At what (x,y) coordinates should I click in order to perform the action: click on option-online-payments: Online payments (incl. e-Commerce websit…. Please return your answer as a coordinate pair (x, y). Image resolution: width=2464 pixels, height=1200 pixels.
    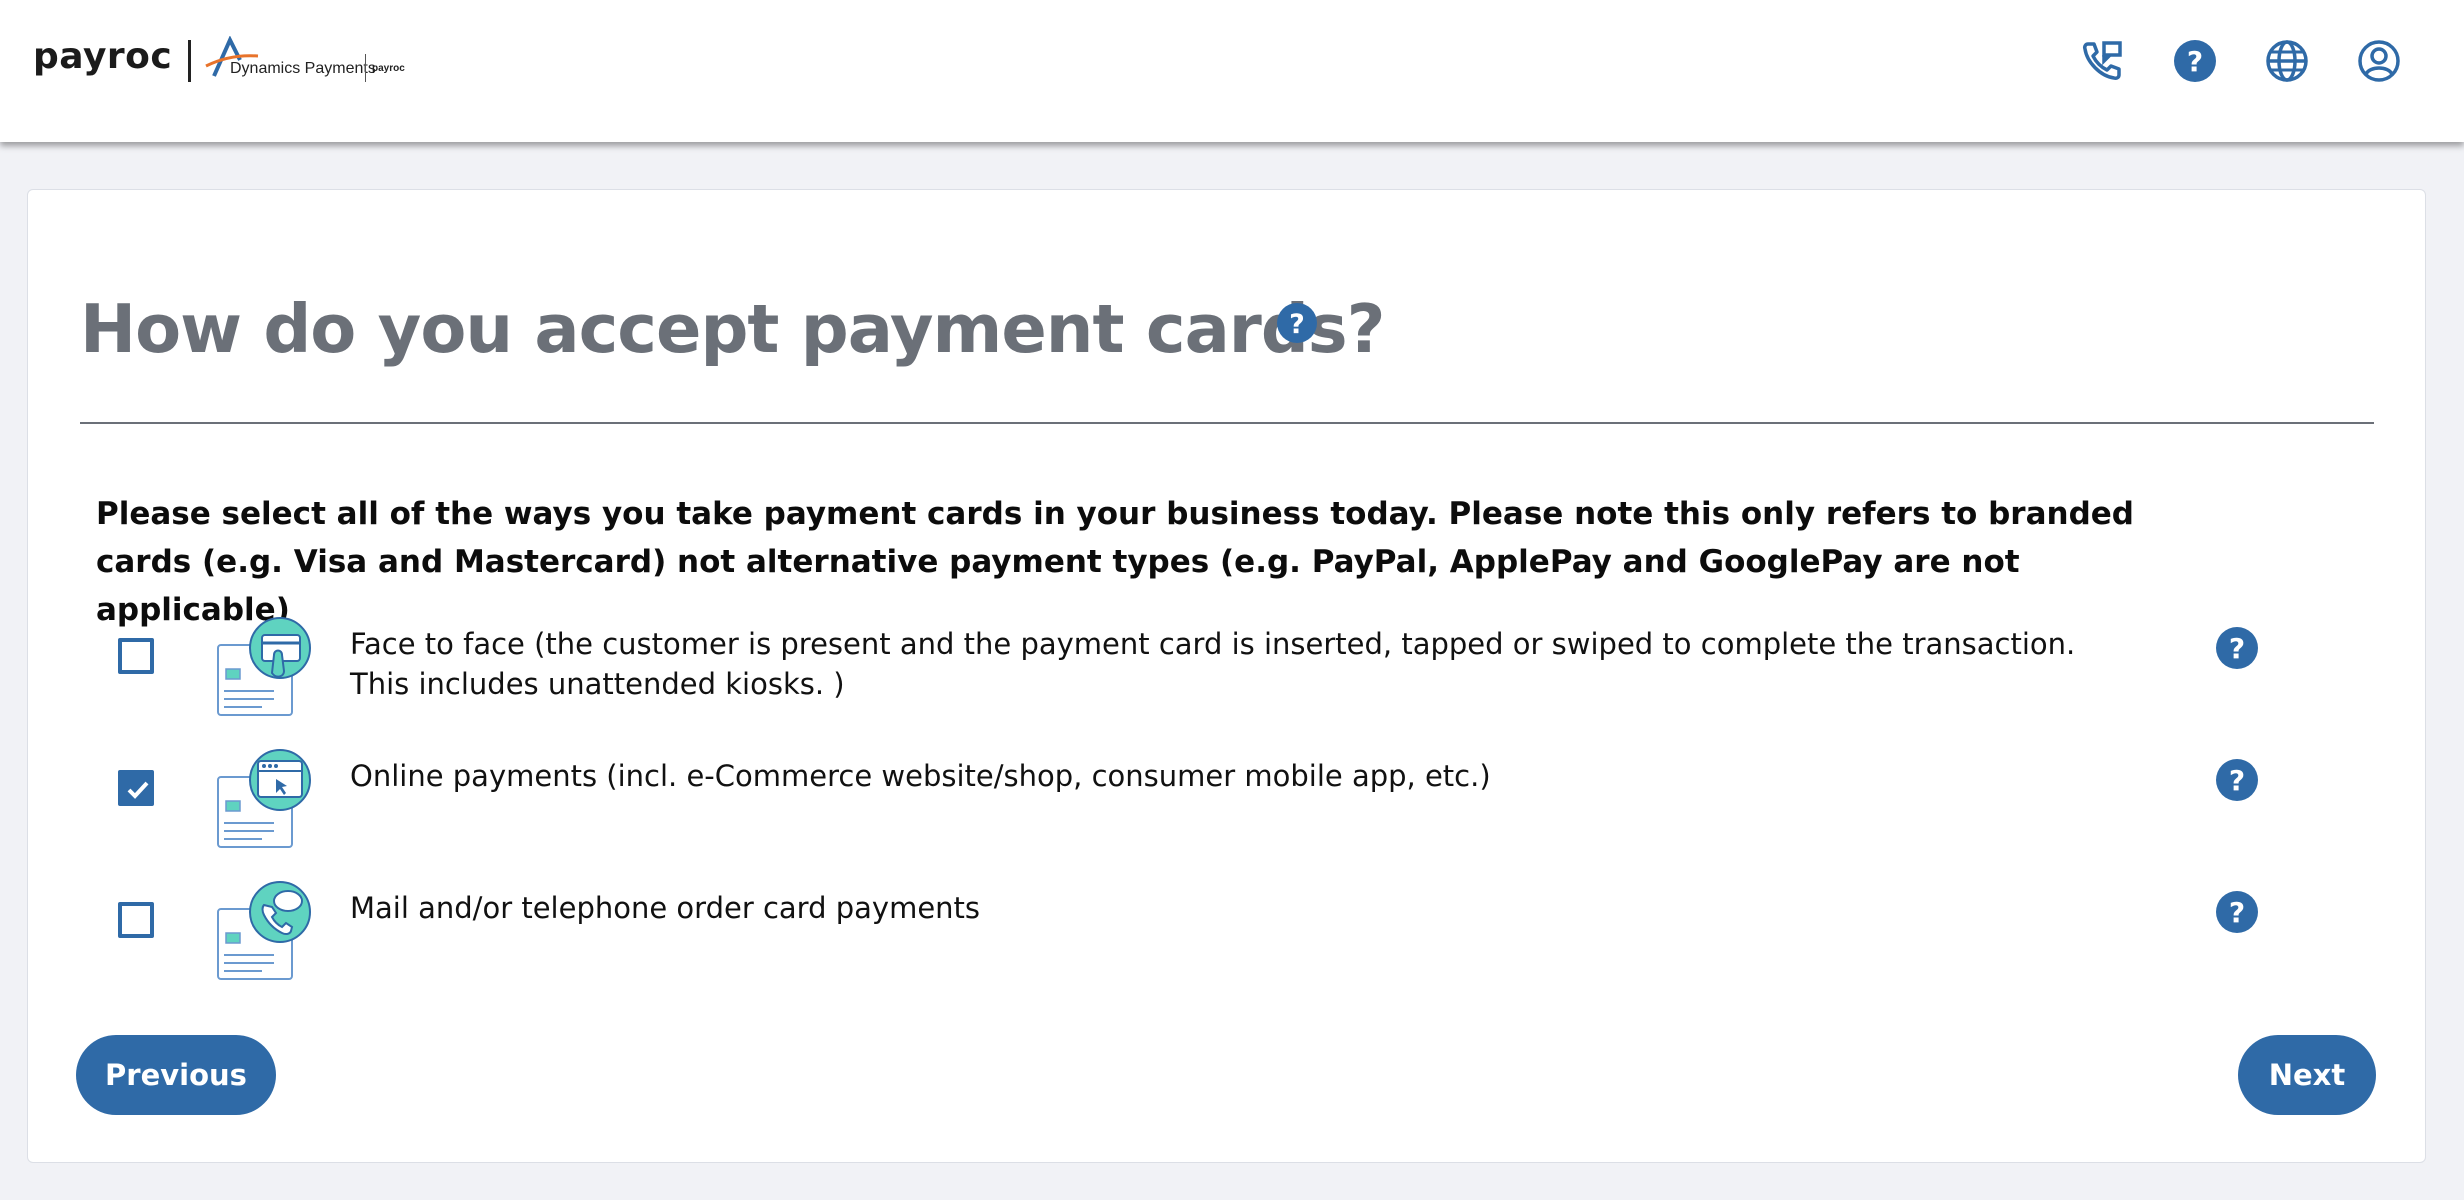
    Looking at the image, I should click on (1227, 802).